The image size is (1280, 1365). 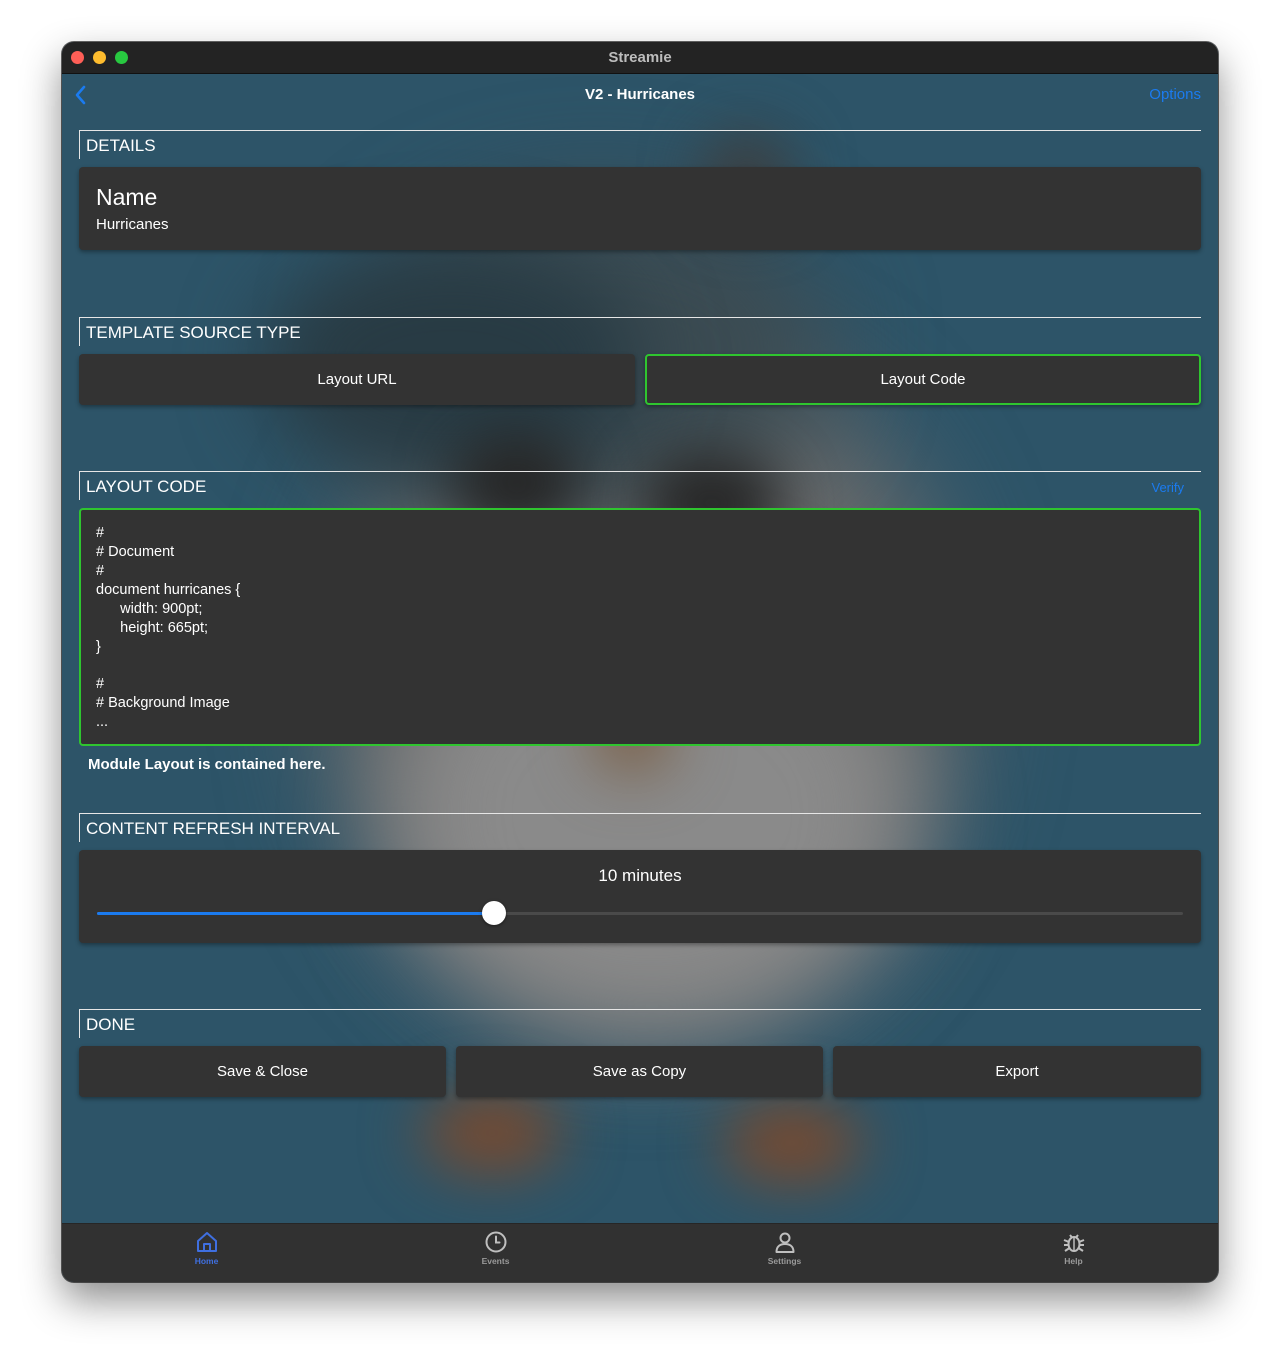 What do you see at coordinates (213, 828) in the screenshot?
I see `refresh-interval-header-label: CONTENT REFRESH INTERVAL` at bounding box center [213, 828].